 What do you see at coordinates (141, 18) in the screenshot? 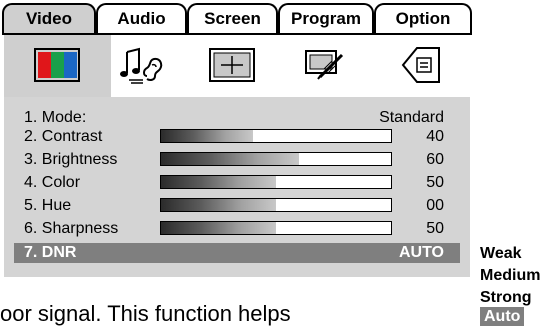
I see `tab-audio: Audio` at bounding box center [141, 18].